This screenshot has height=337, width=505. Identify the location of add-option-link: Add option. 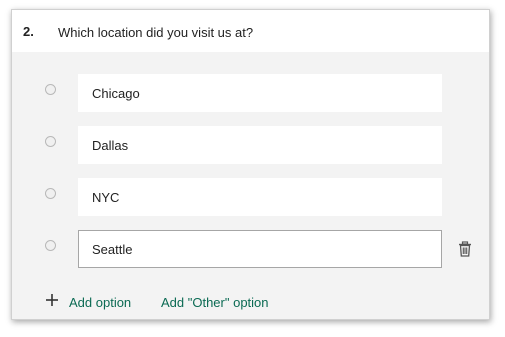
(100, 302).